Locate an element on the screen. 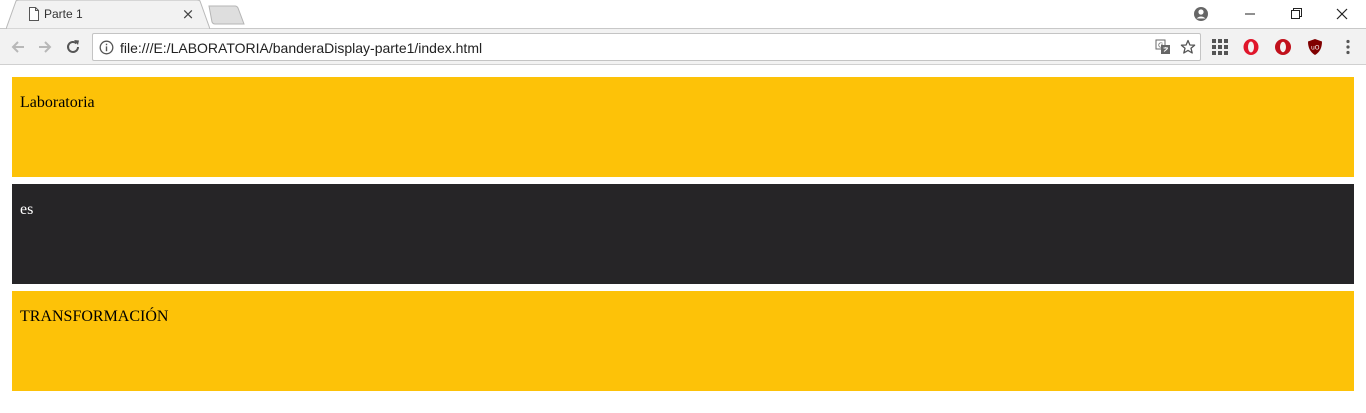 The image size is (1366, 413). tab-title: Parte 1 is located at coordinates (63, 14).